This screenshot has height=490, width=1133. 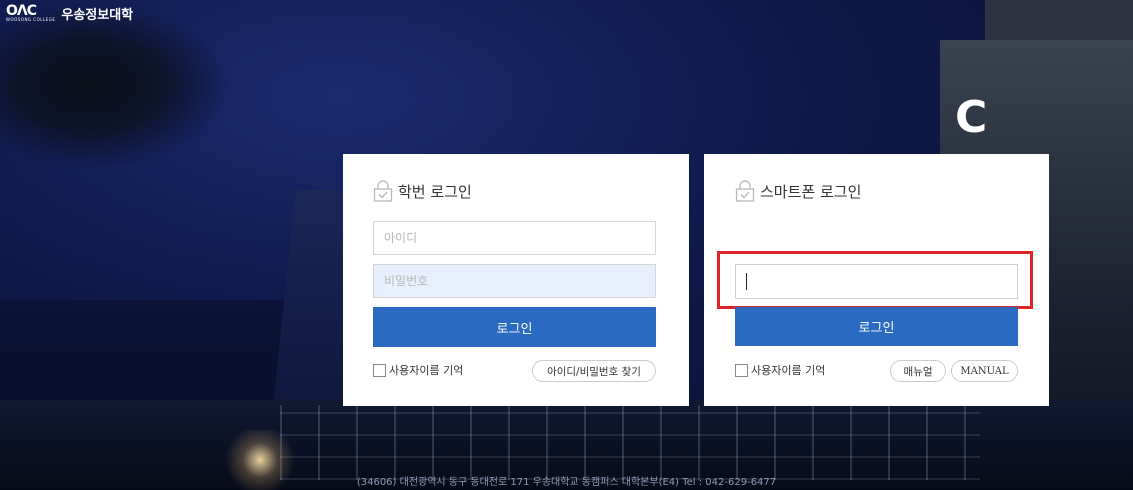 What do you see at coordinates (876, 326) in the screenshot?
I see `smartphone-login-button: 로그인` at bounding box center [876, 326].